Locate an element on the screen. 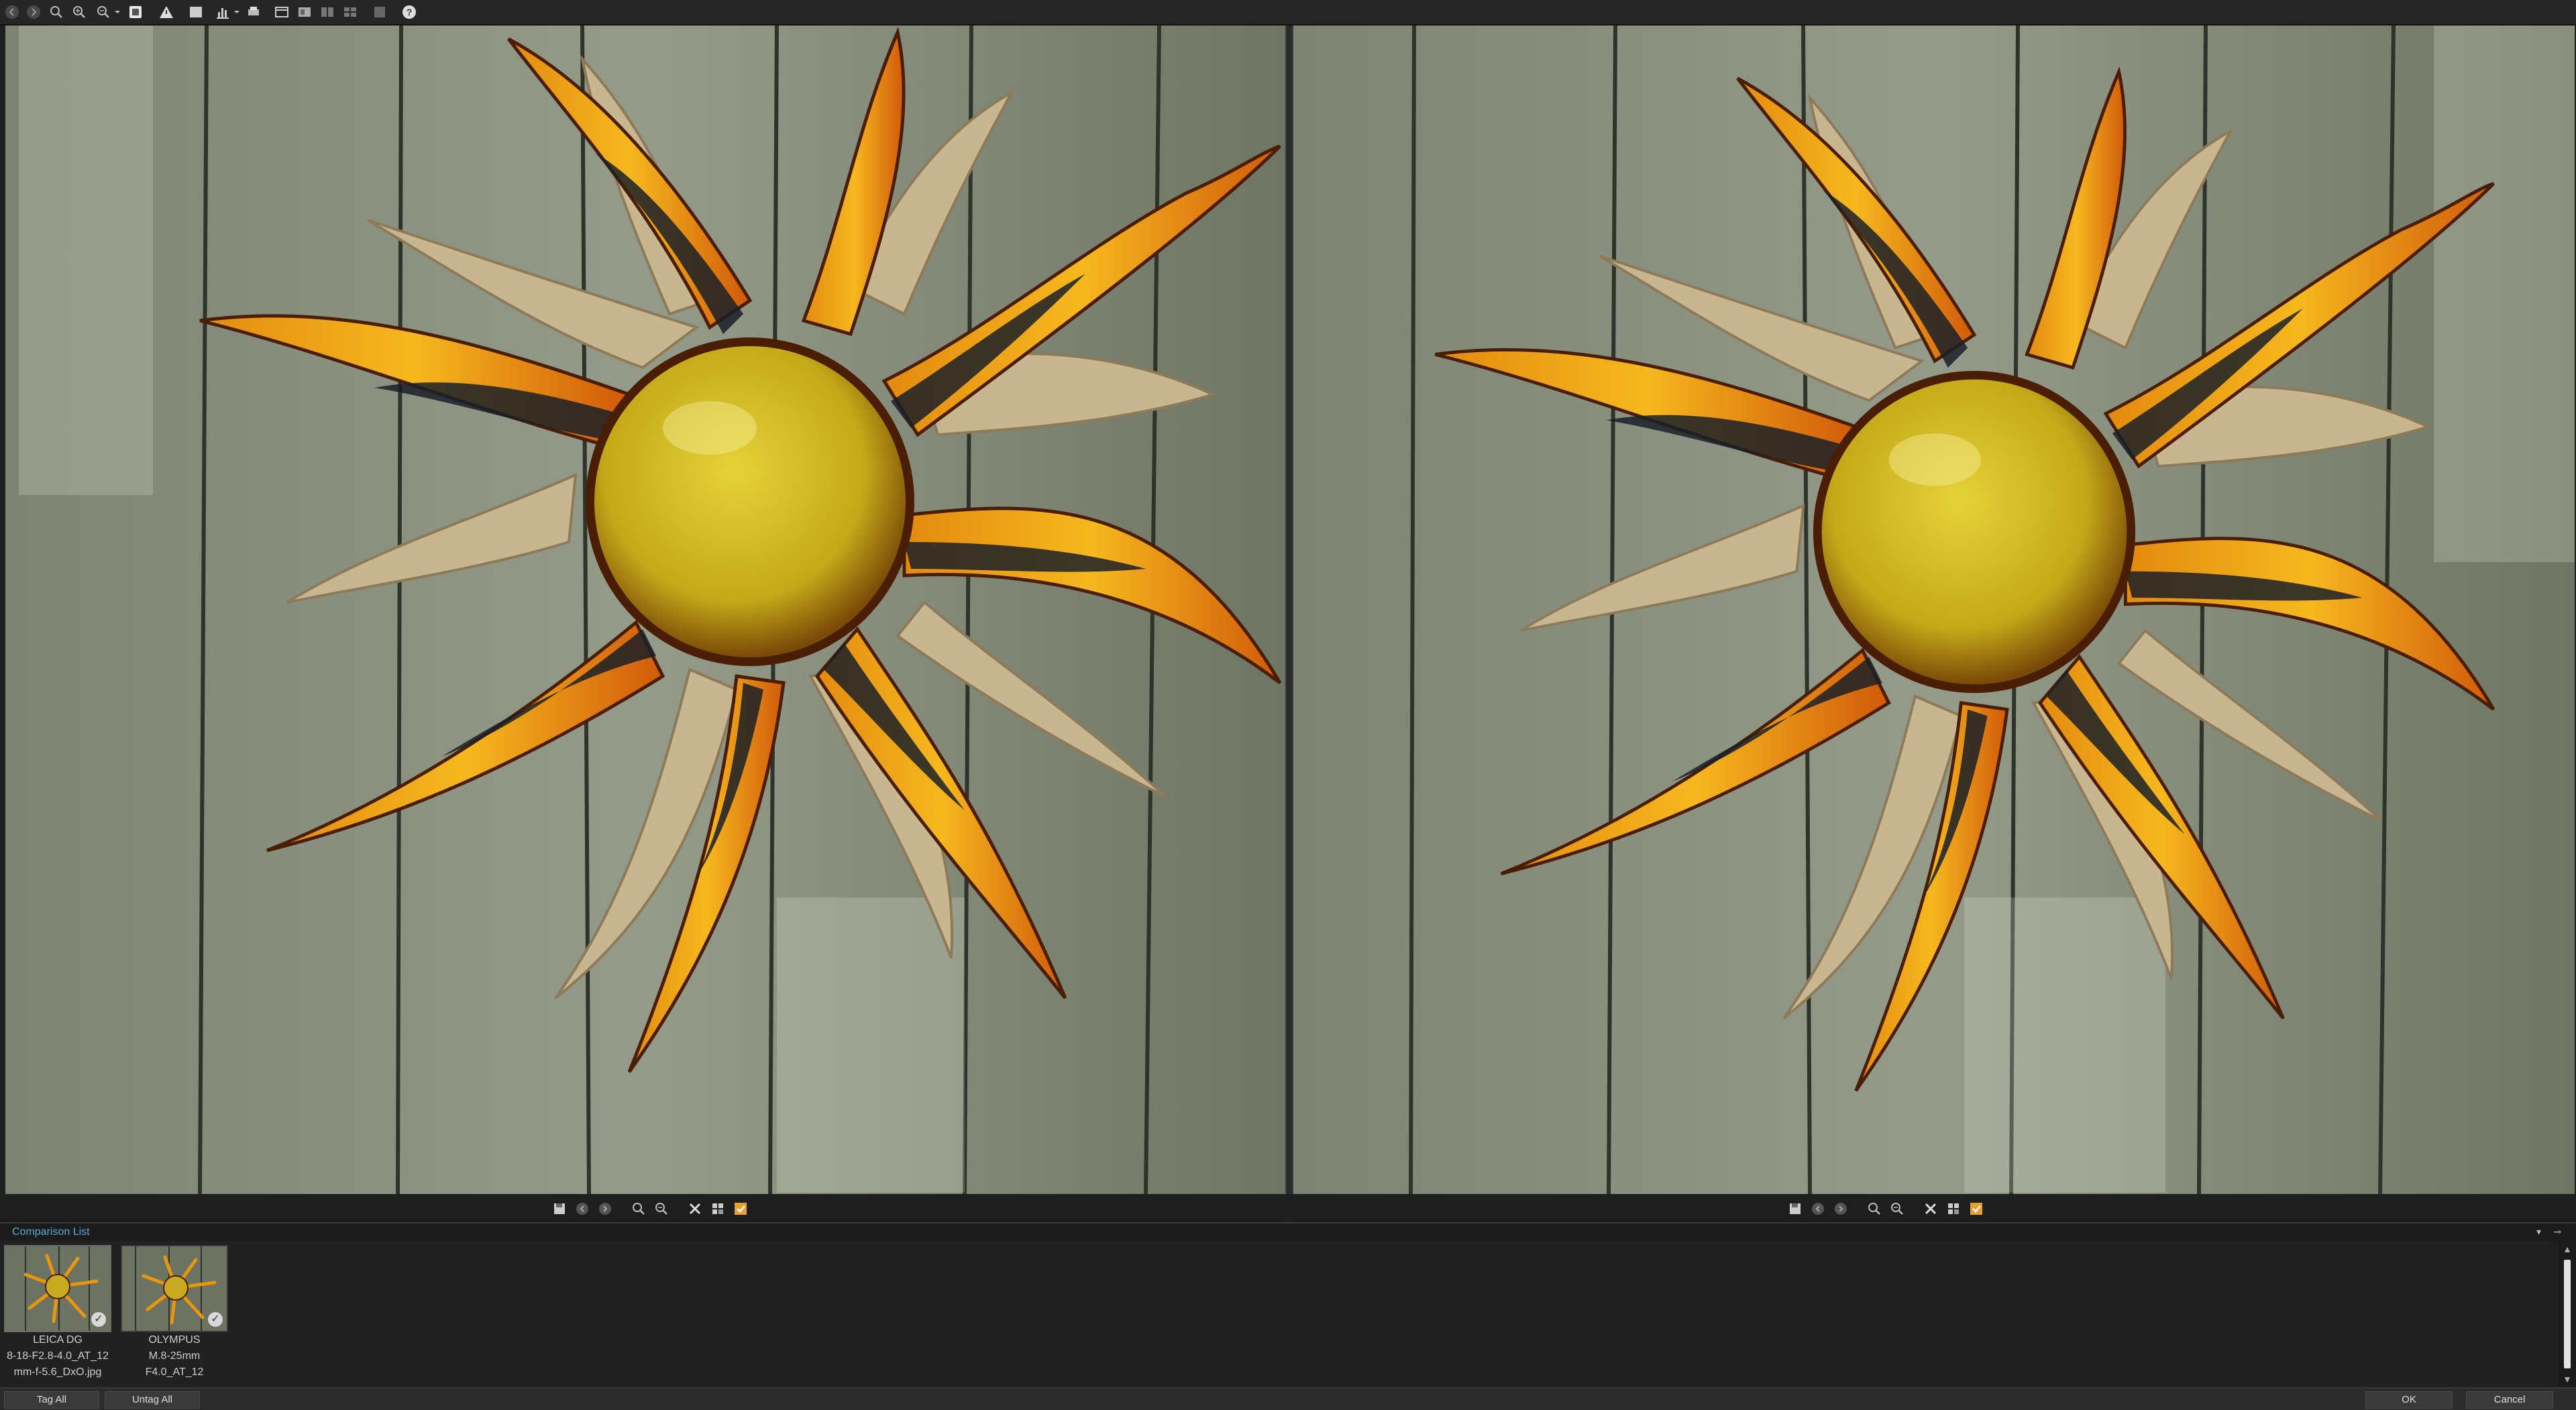 The height and width of the screenshot is (1410, 2576). print-icon is located at coordinates (253, 12).